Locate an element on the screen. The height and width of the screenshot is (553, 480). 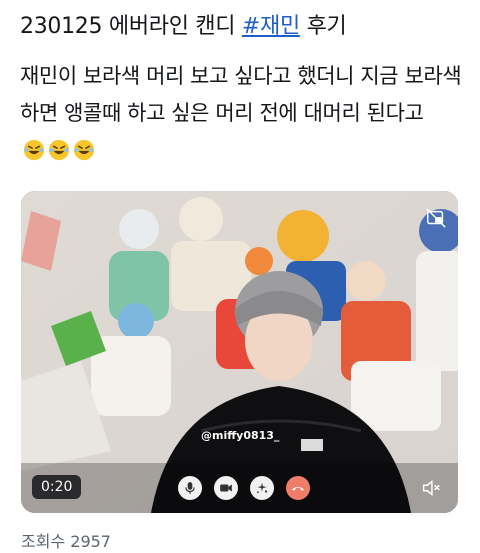
emoji-group is located at coordinates (57, 151).